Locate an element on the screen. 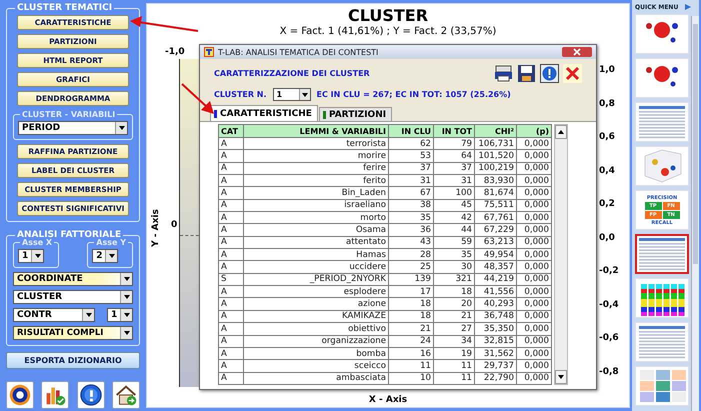 This screenshot has height=411, width=701. table-cell: 11 is located at coordinates (454, 366).